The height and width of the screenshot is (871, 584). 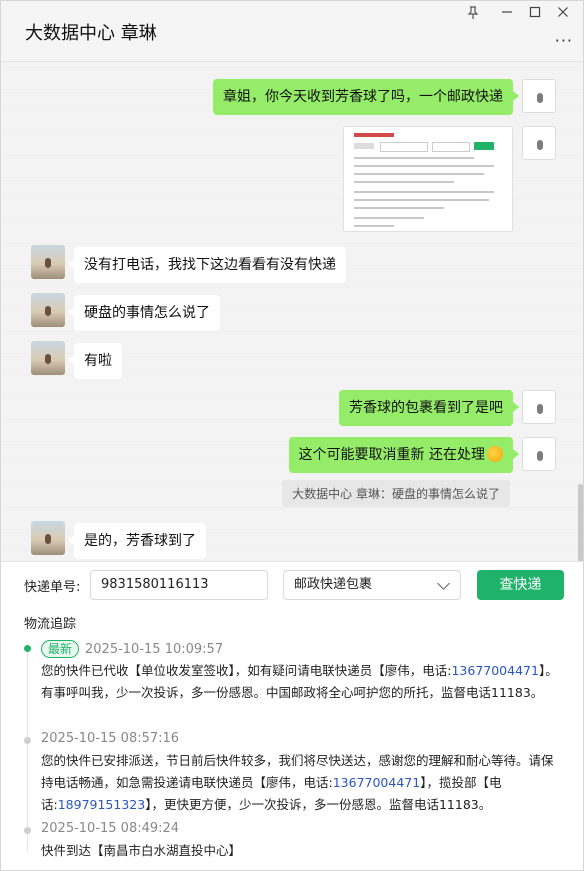 I want to click on message-bubble: 这个可能要取消重新 还在处理, so click(x=404, y=455).